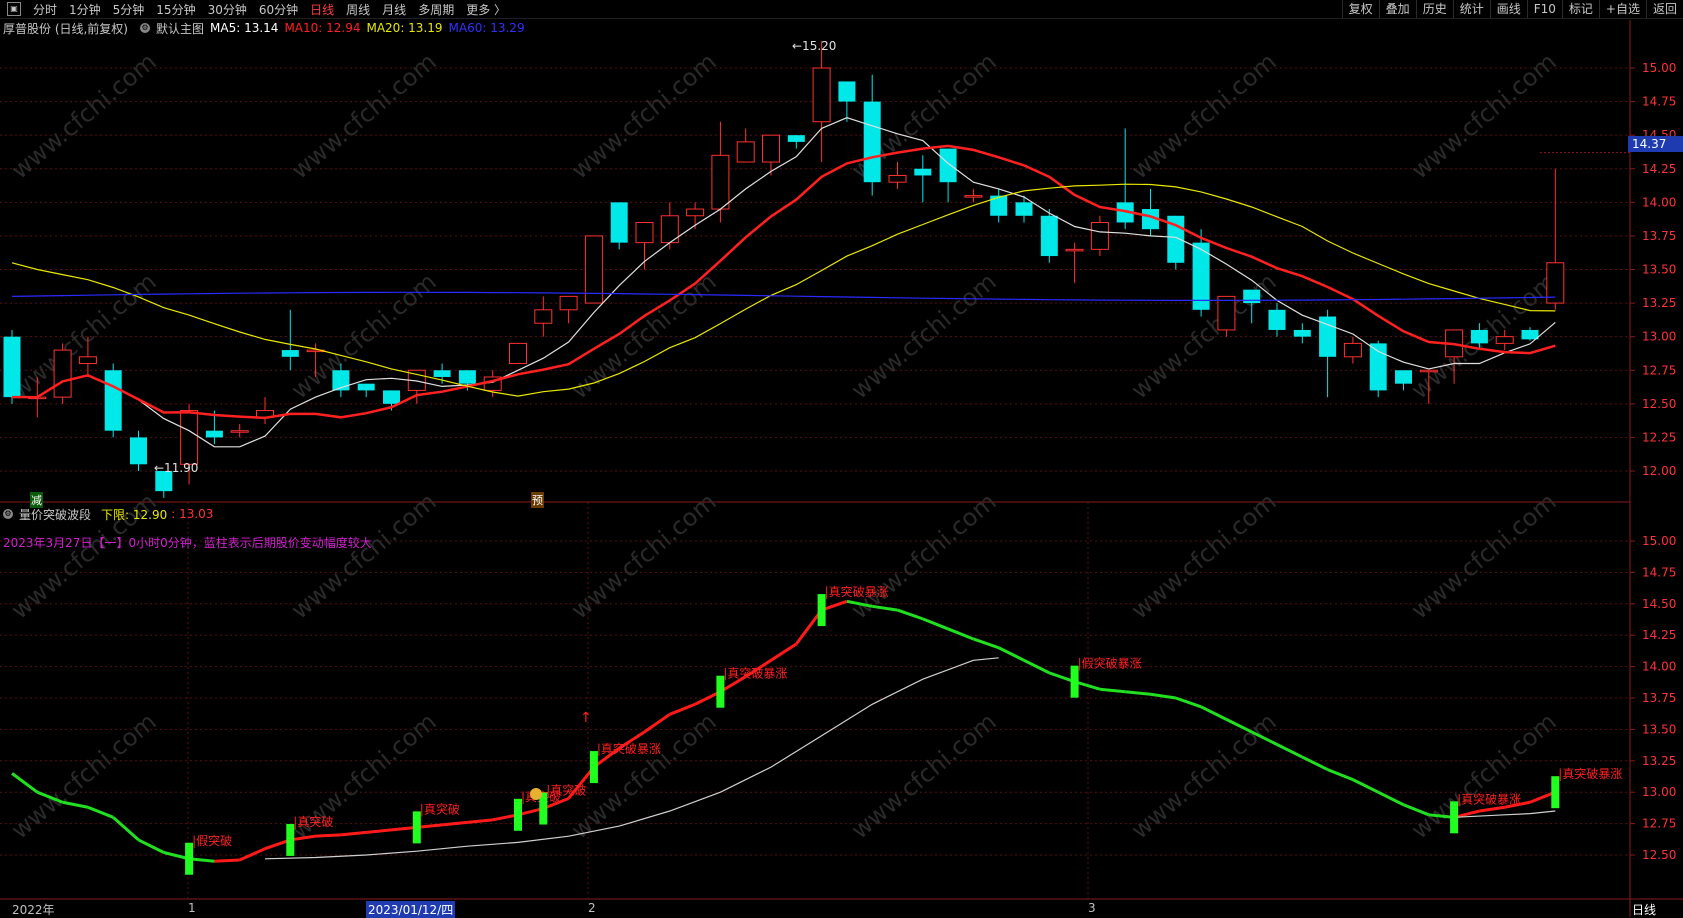  Describe the element at coordinates (1659, 404) in the screenshot. I see `price-tick-label: 12.50` at that location.